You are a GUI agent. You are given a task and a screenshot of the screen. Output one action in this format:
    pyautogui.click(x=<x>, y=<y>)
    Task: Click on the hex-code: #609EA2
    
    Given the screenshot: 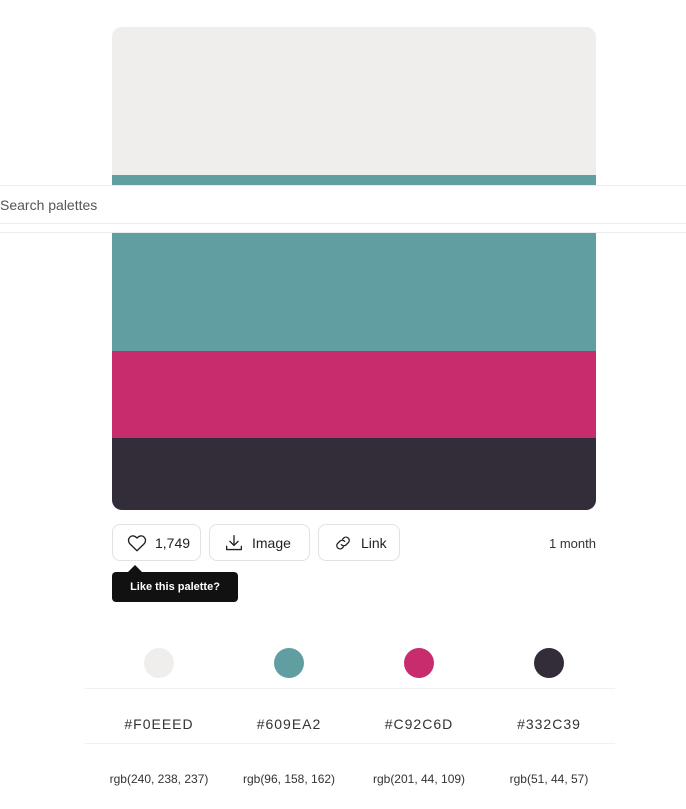 What is the action you would take?
    pyautogui.click(x=289, y=724)
    